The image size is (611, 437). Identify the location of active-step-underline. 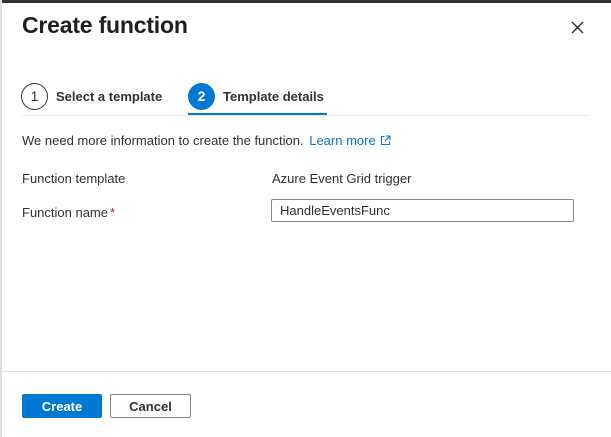
(257, 114).